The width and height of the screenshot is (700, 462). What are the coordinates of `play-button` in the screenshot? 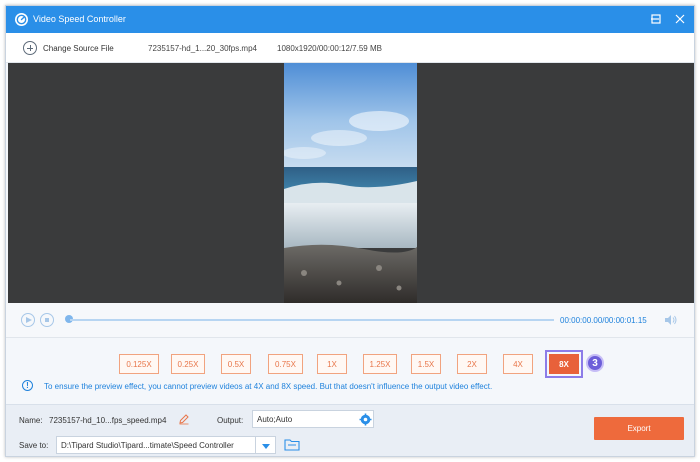 It's located at (28, 320).